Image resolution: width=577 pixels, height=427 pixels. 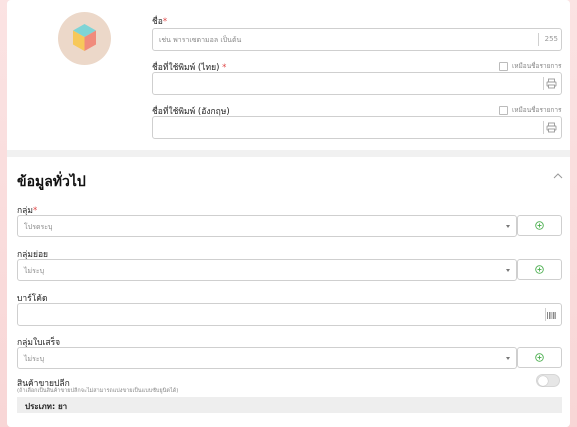 What do you see at coordinates (34, 359) in the screenshot?
I see `receipt-group-placeholder: ไม่ระบุ` at bounding box center [34, 359].